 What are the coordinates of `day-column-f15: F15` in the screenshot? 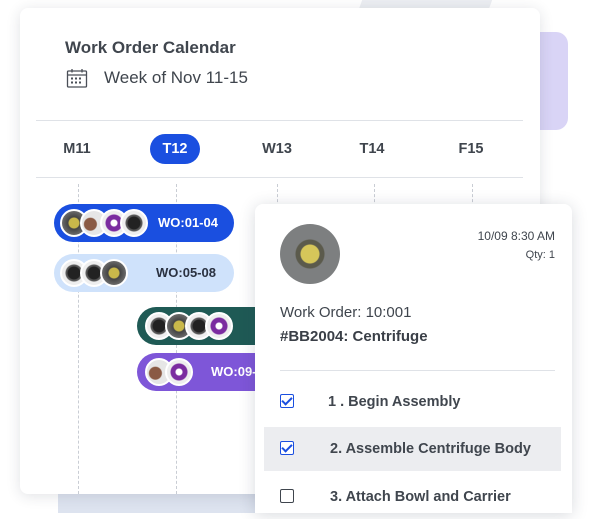 It's located at (471, 149).